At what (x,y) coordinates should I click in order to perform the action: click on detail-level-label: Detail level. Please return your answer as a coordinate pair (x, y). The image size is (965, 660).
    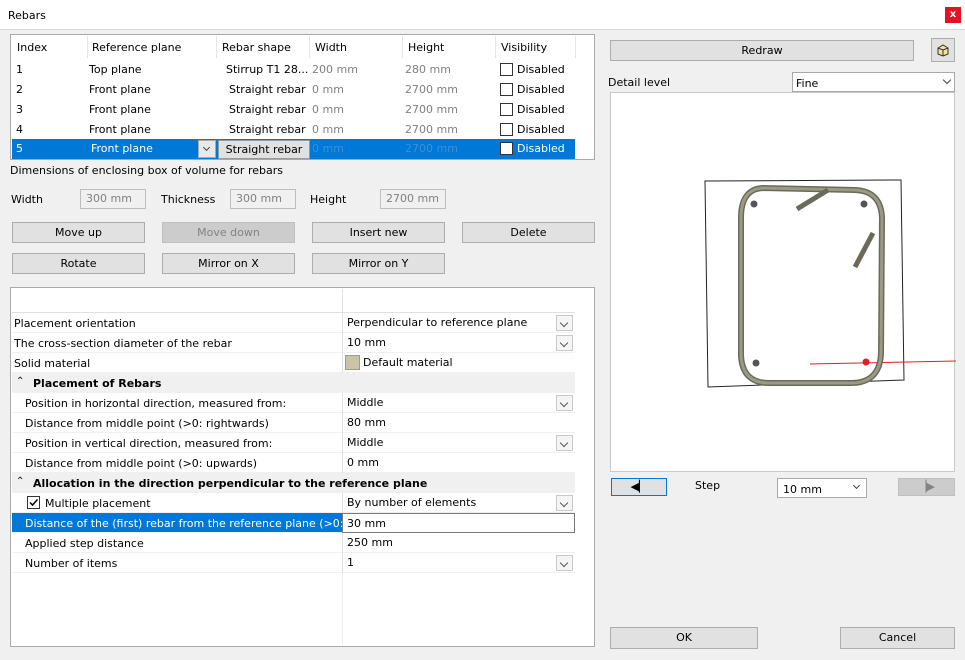
    Looking at the image, I should click on (639, 82).